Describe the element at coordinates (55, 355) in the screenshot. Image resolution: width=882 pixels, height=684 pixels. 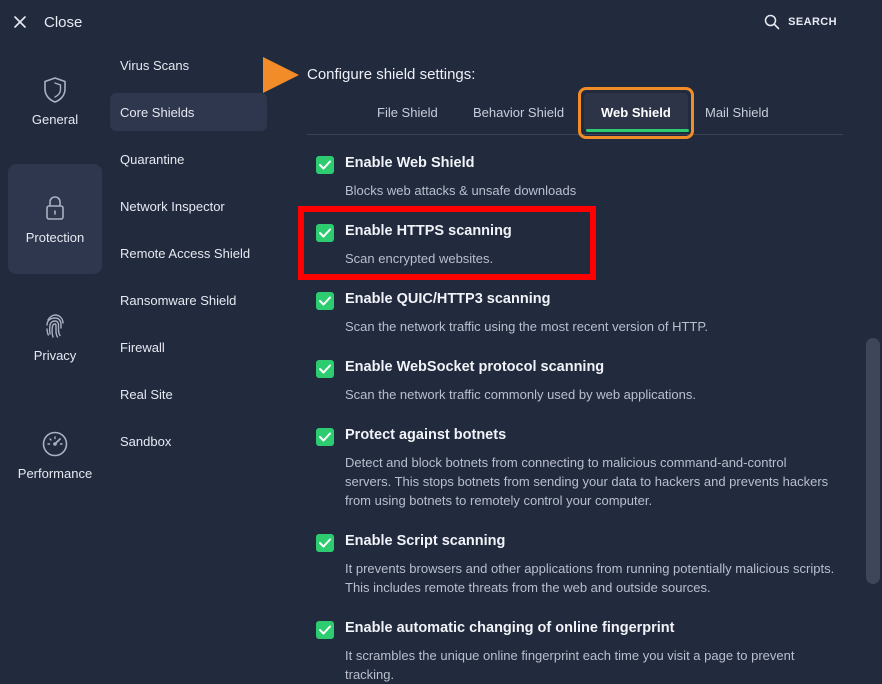
I see `nav-privacy-label: Privacy` at that location.